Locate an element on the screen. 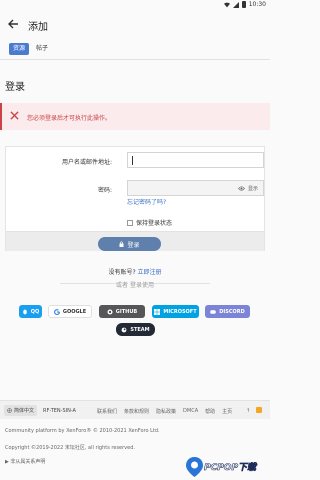 The image size is (320, 480). tab-threads: 帖子 is located at coordinates (42, 49).